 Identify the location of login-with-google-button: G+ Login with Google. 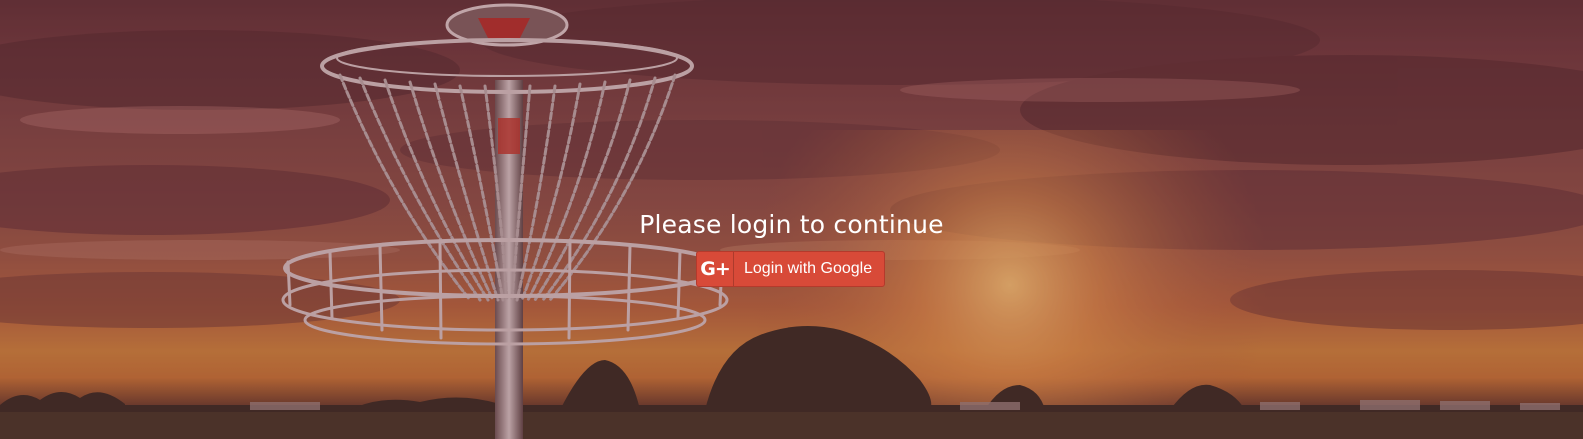
(790, 269).